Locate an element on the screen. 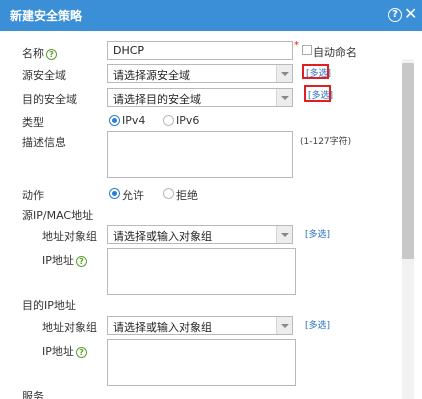  dst-obj-group-dropdown-button is located at coordinates (284, 325).